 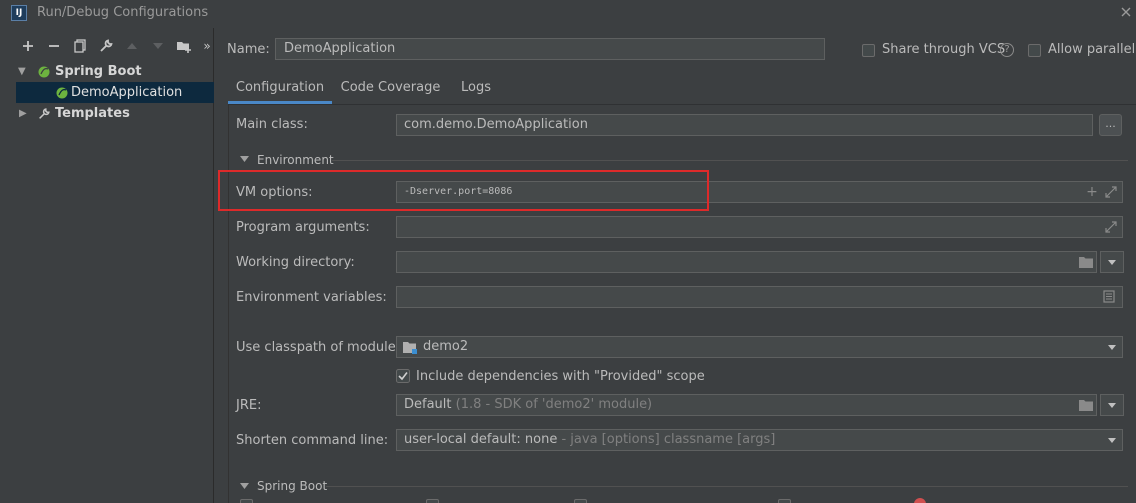 What do you see at coordinates (1007, 50) in the screenshot?
I see `help-icon: ?` at bounding box center [1007, 50].